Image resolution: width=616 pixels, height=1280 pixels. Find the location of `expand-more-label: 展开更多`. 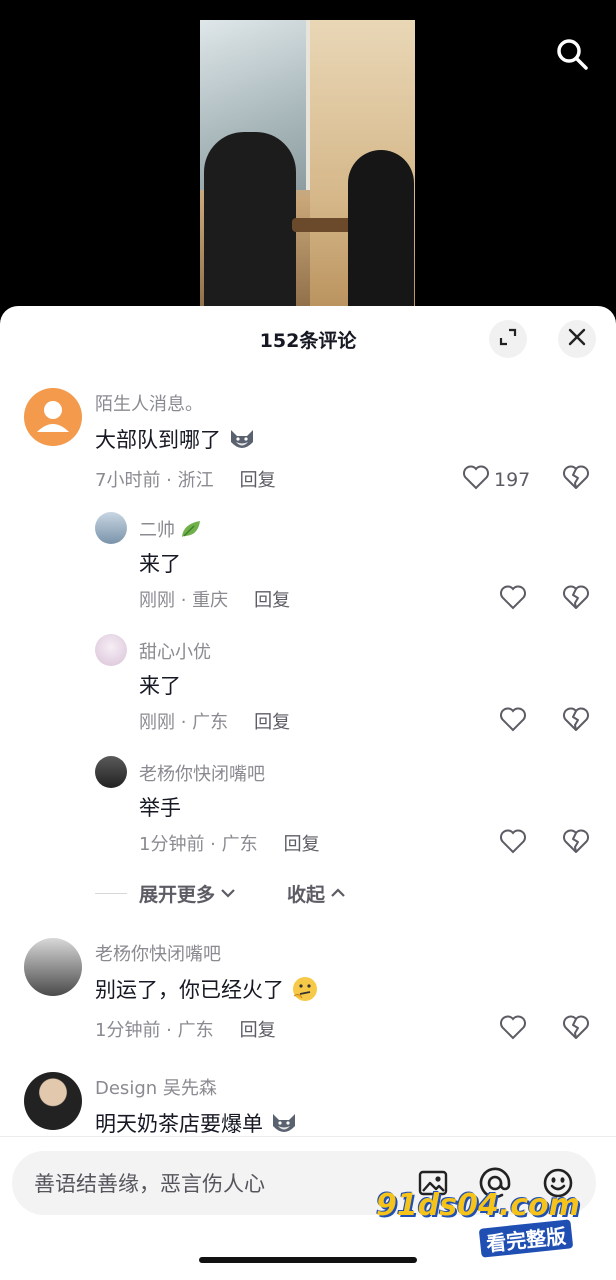

expand-more-label: 展开更多 is located at coordinates (177, 894).